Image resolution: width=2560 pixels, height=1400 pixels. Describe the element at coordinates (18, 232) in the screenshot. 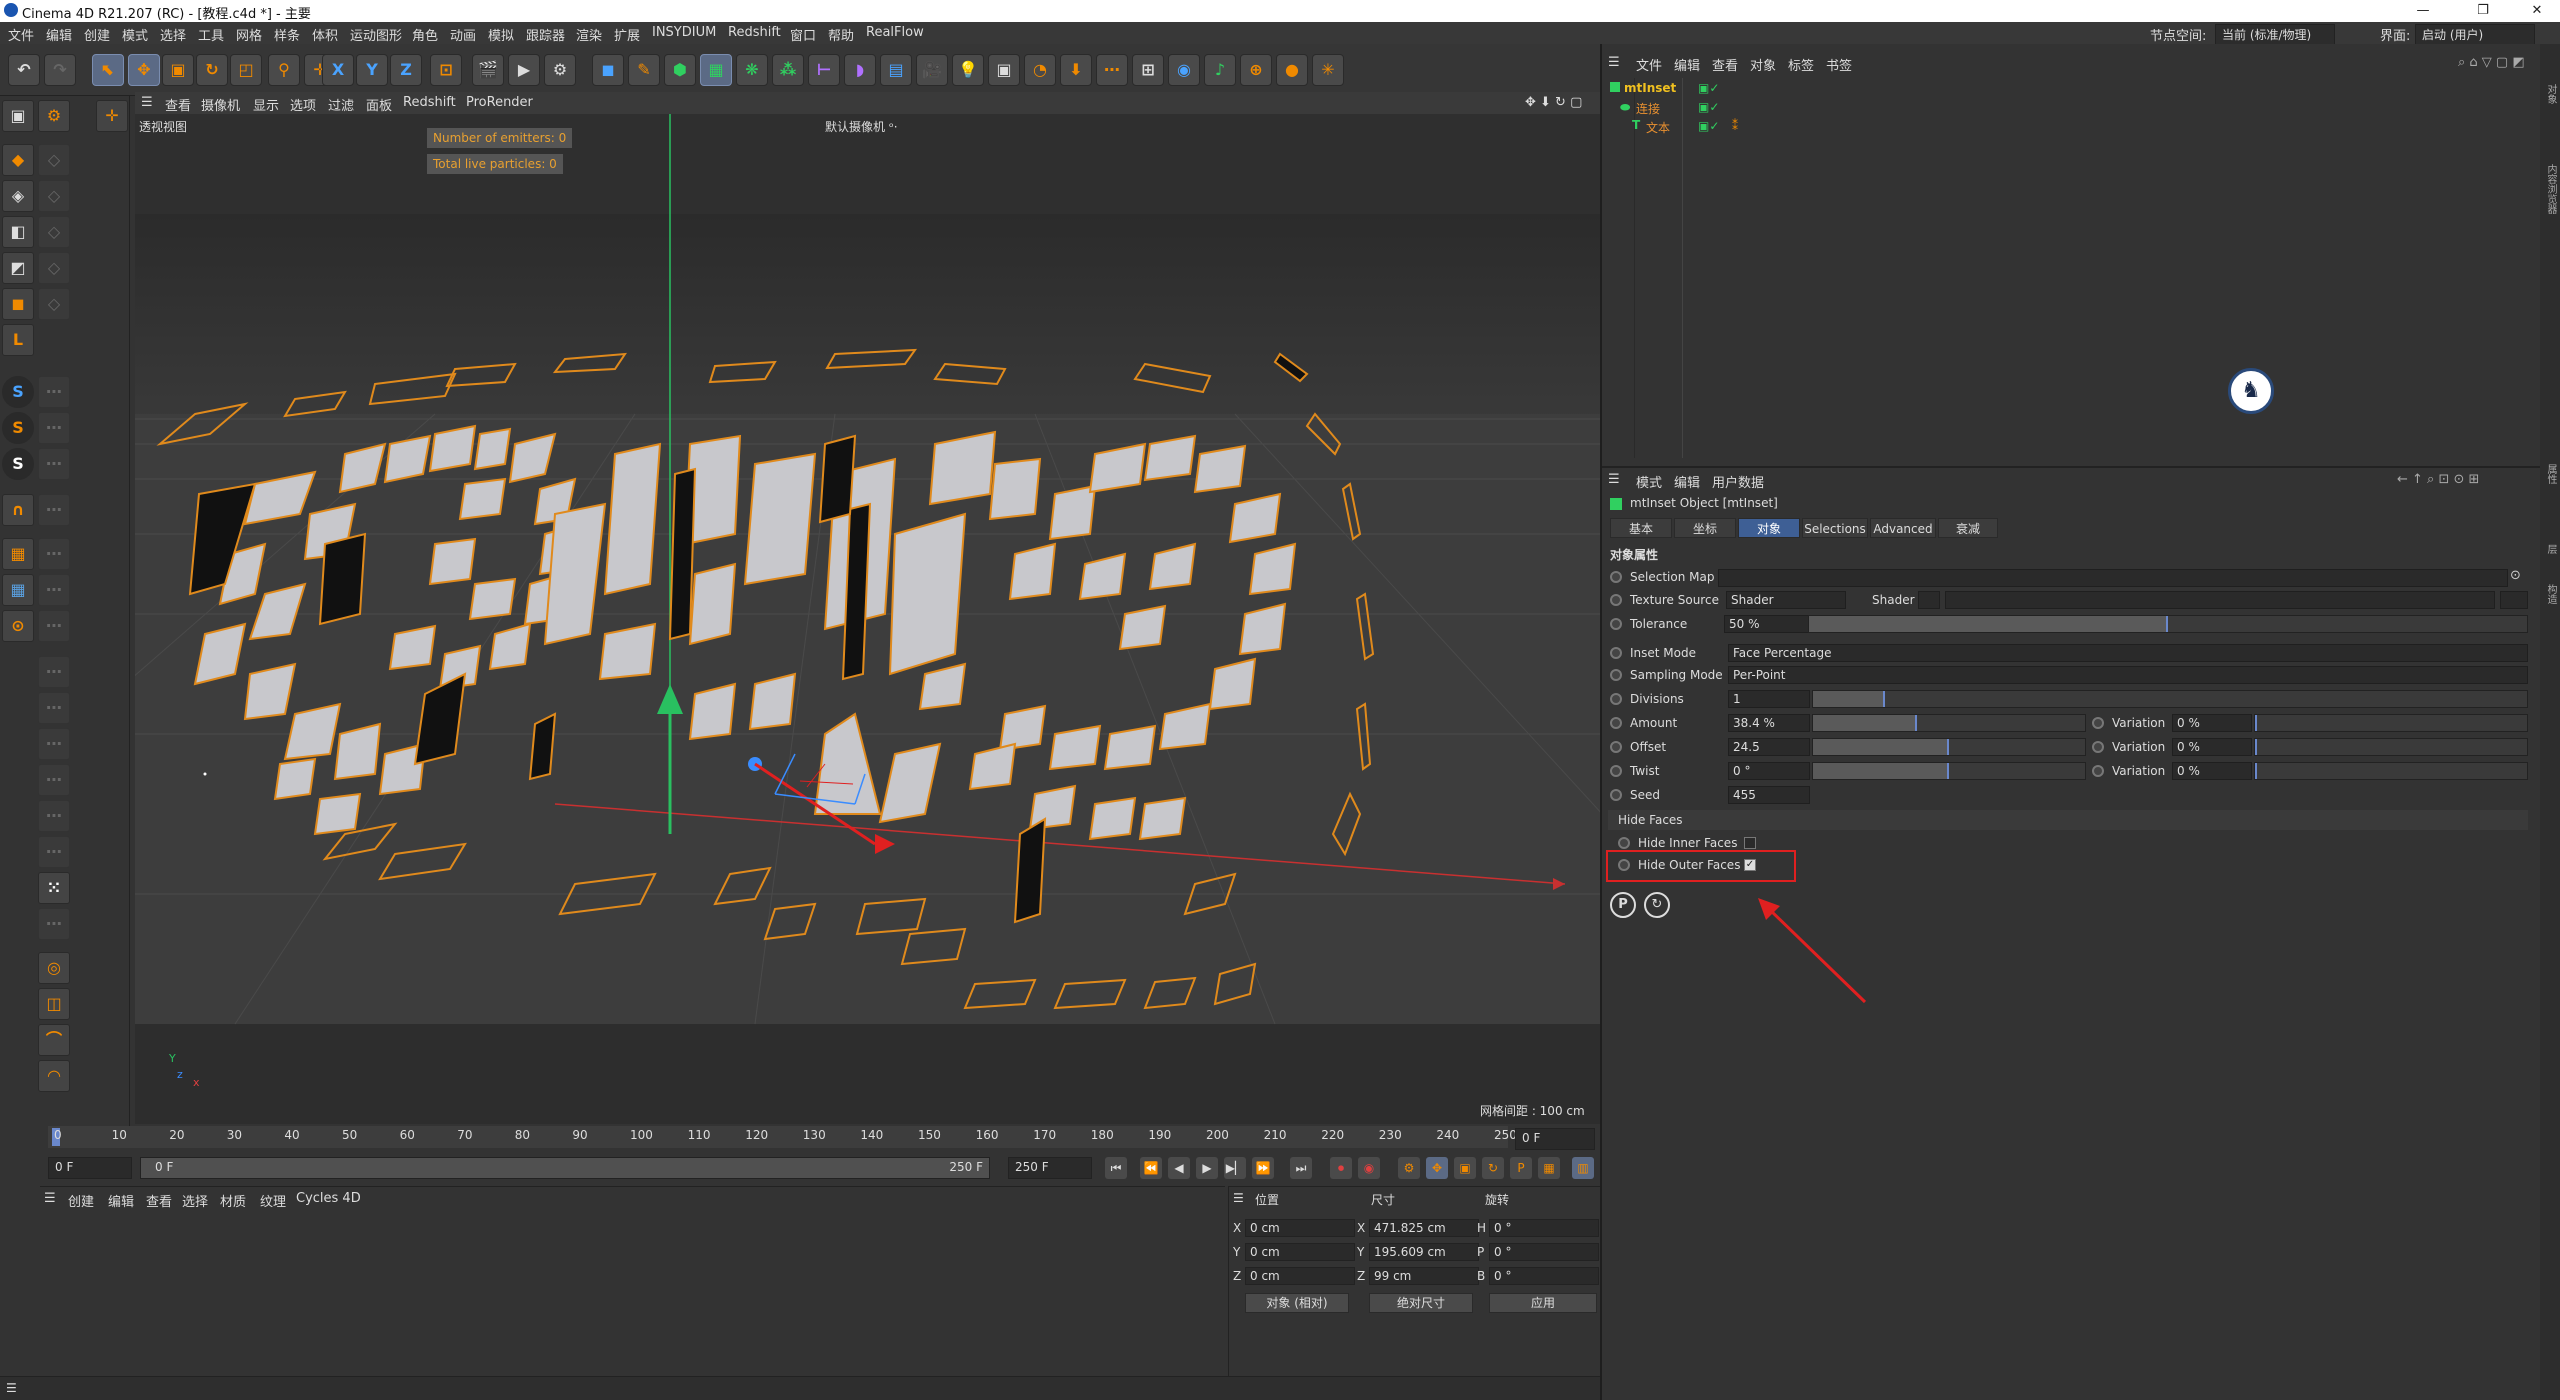

I see `polygons-mode-icon: ◧` at that location.